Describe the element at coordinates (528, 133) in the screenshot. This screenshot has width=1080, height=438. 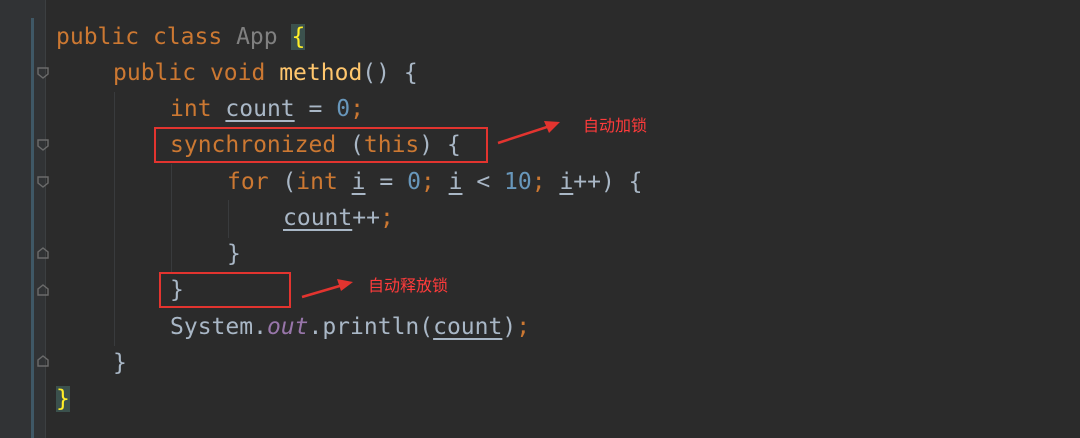
I see `lock-arrow-icon` at that location.